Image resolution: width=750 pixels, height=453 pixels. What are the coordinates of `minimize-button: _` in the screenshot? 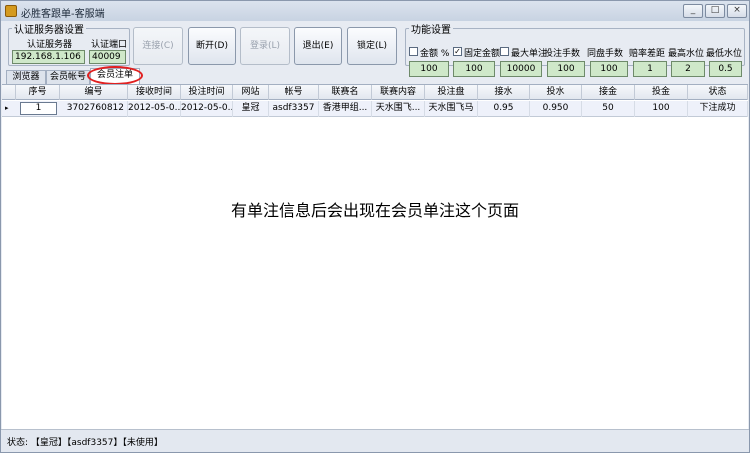 It's located at (693, 11).